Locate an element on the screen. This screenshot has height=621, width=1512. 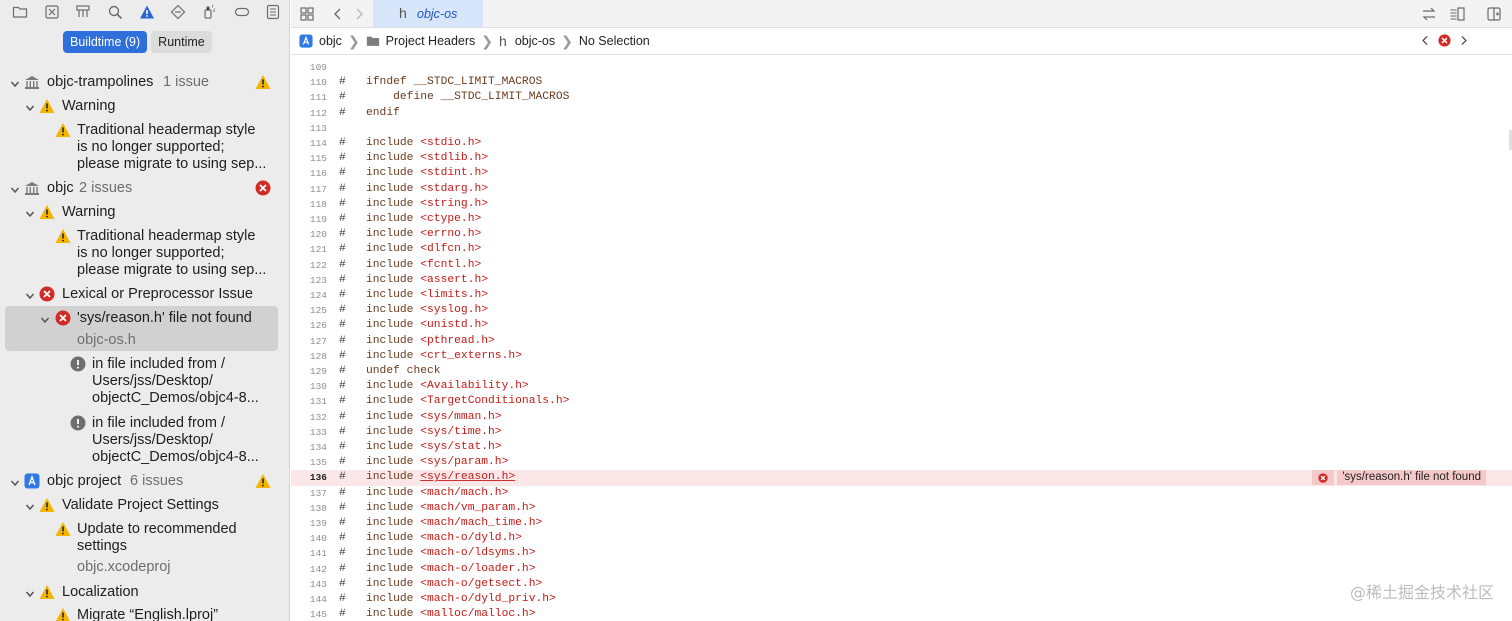
breadcrumb-group: Project Headers is located at coordinates (420, 41).